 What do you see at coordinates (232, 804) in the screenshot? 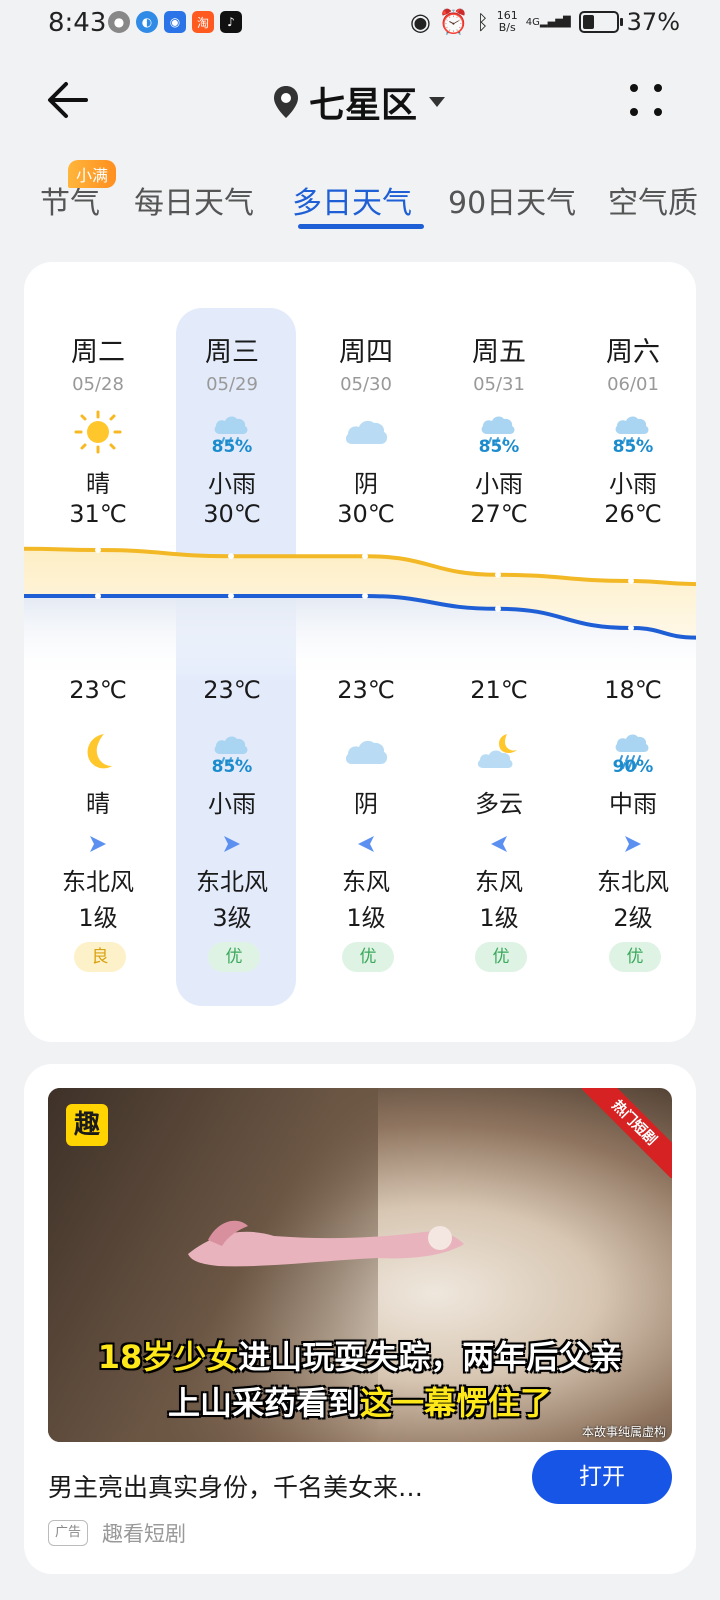
I see `night-condition: 小雨` at bounding box center [232, 804].